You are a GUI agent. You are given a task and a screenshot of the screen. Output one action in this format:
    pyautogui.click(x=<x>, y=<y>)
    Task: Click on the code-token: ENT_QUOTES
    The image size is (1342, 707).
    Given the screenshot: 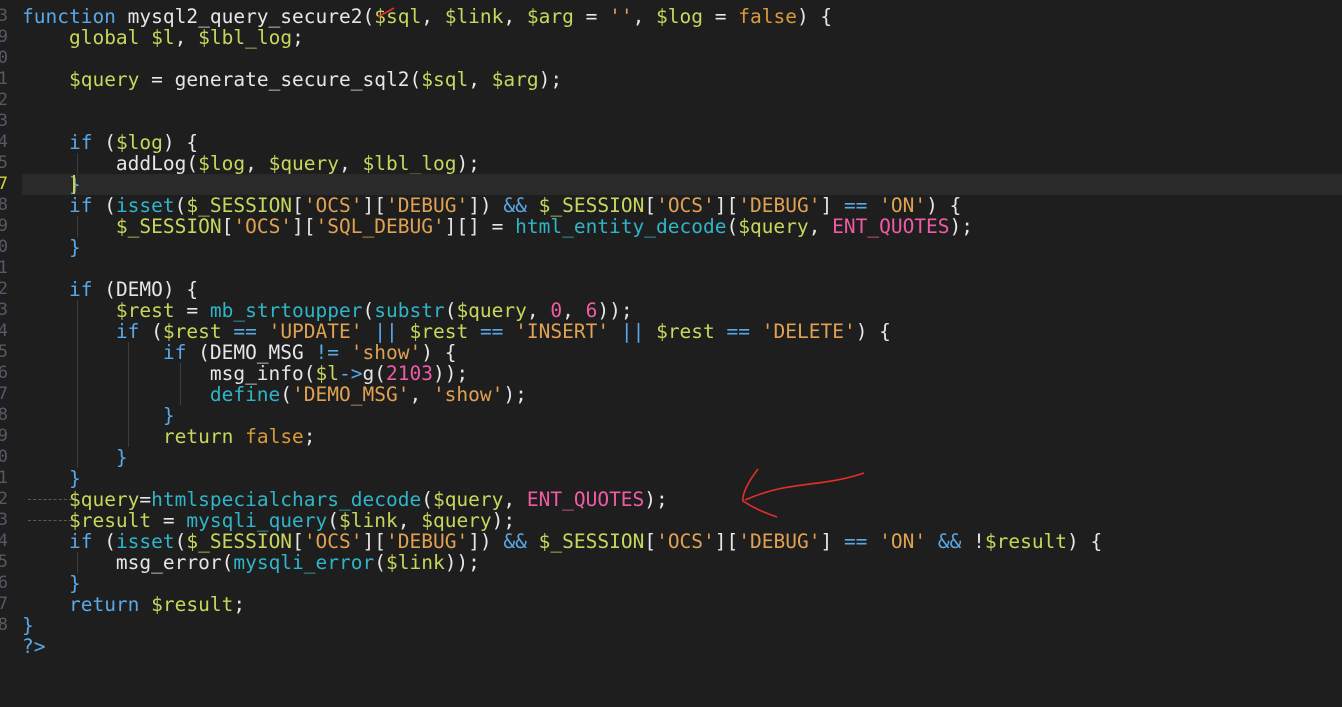 What is the action you would take?
    pyautogui.click(x=891, y=226)
    